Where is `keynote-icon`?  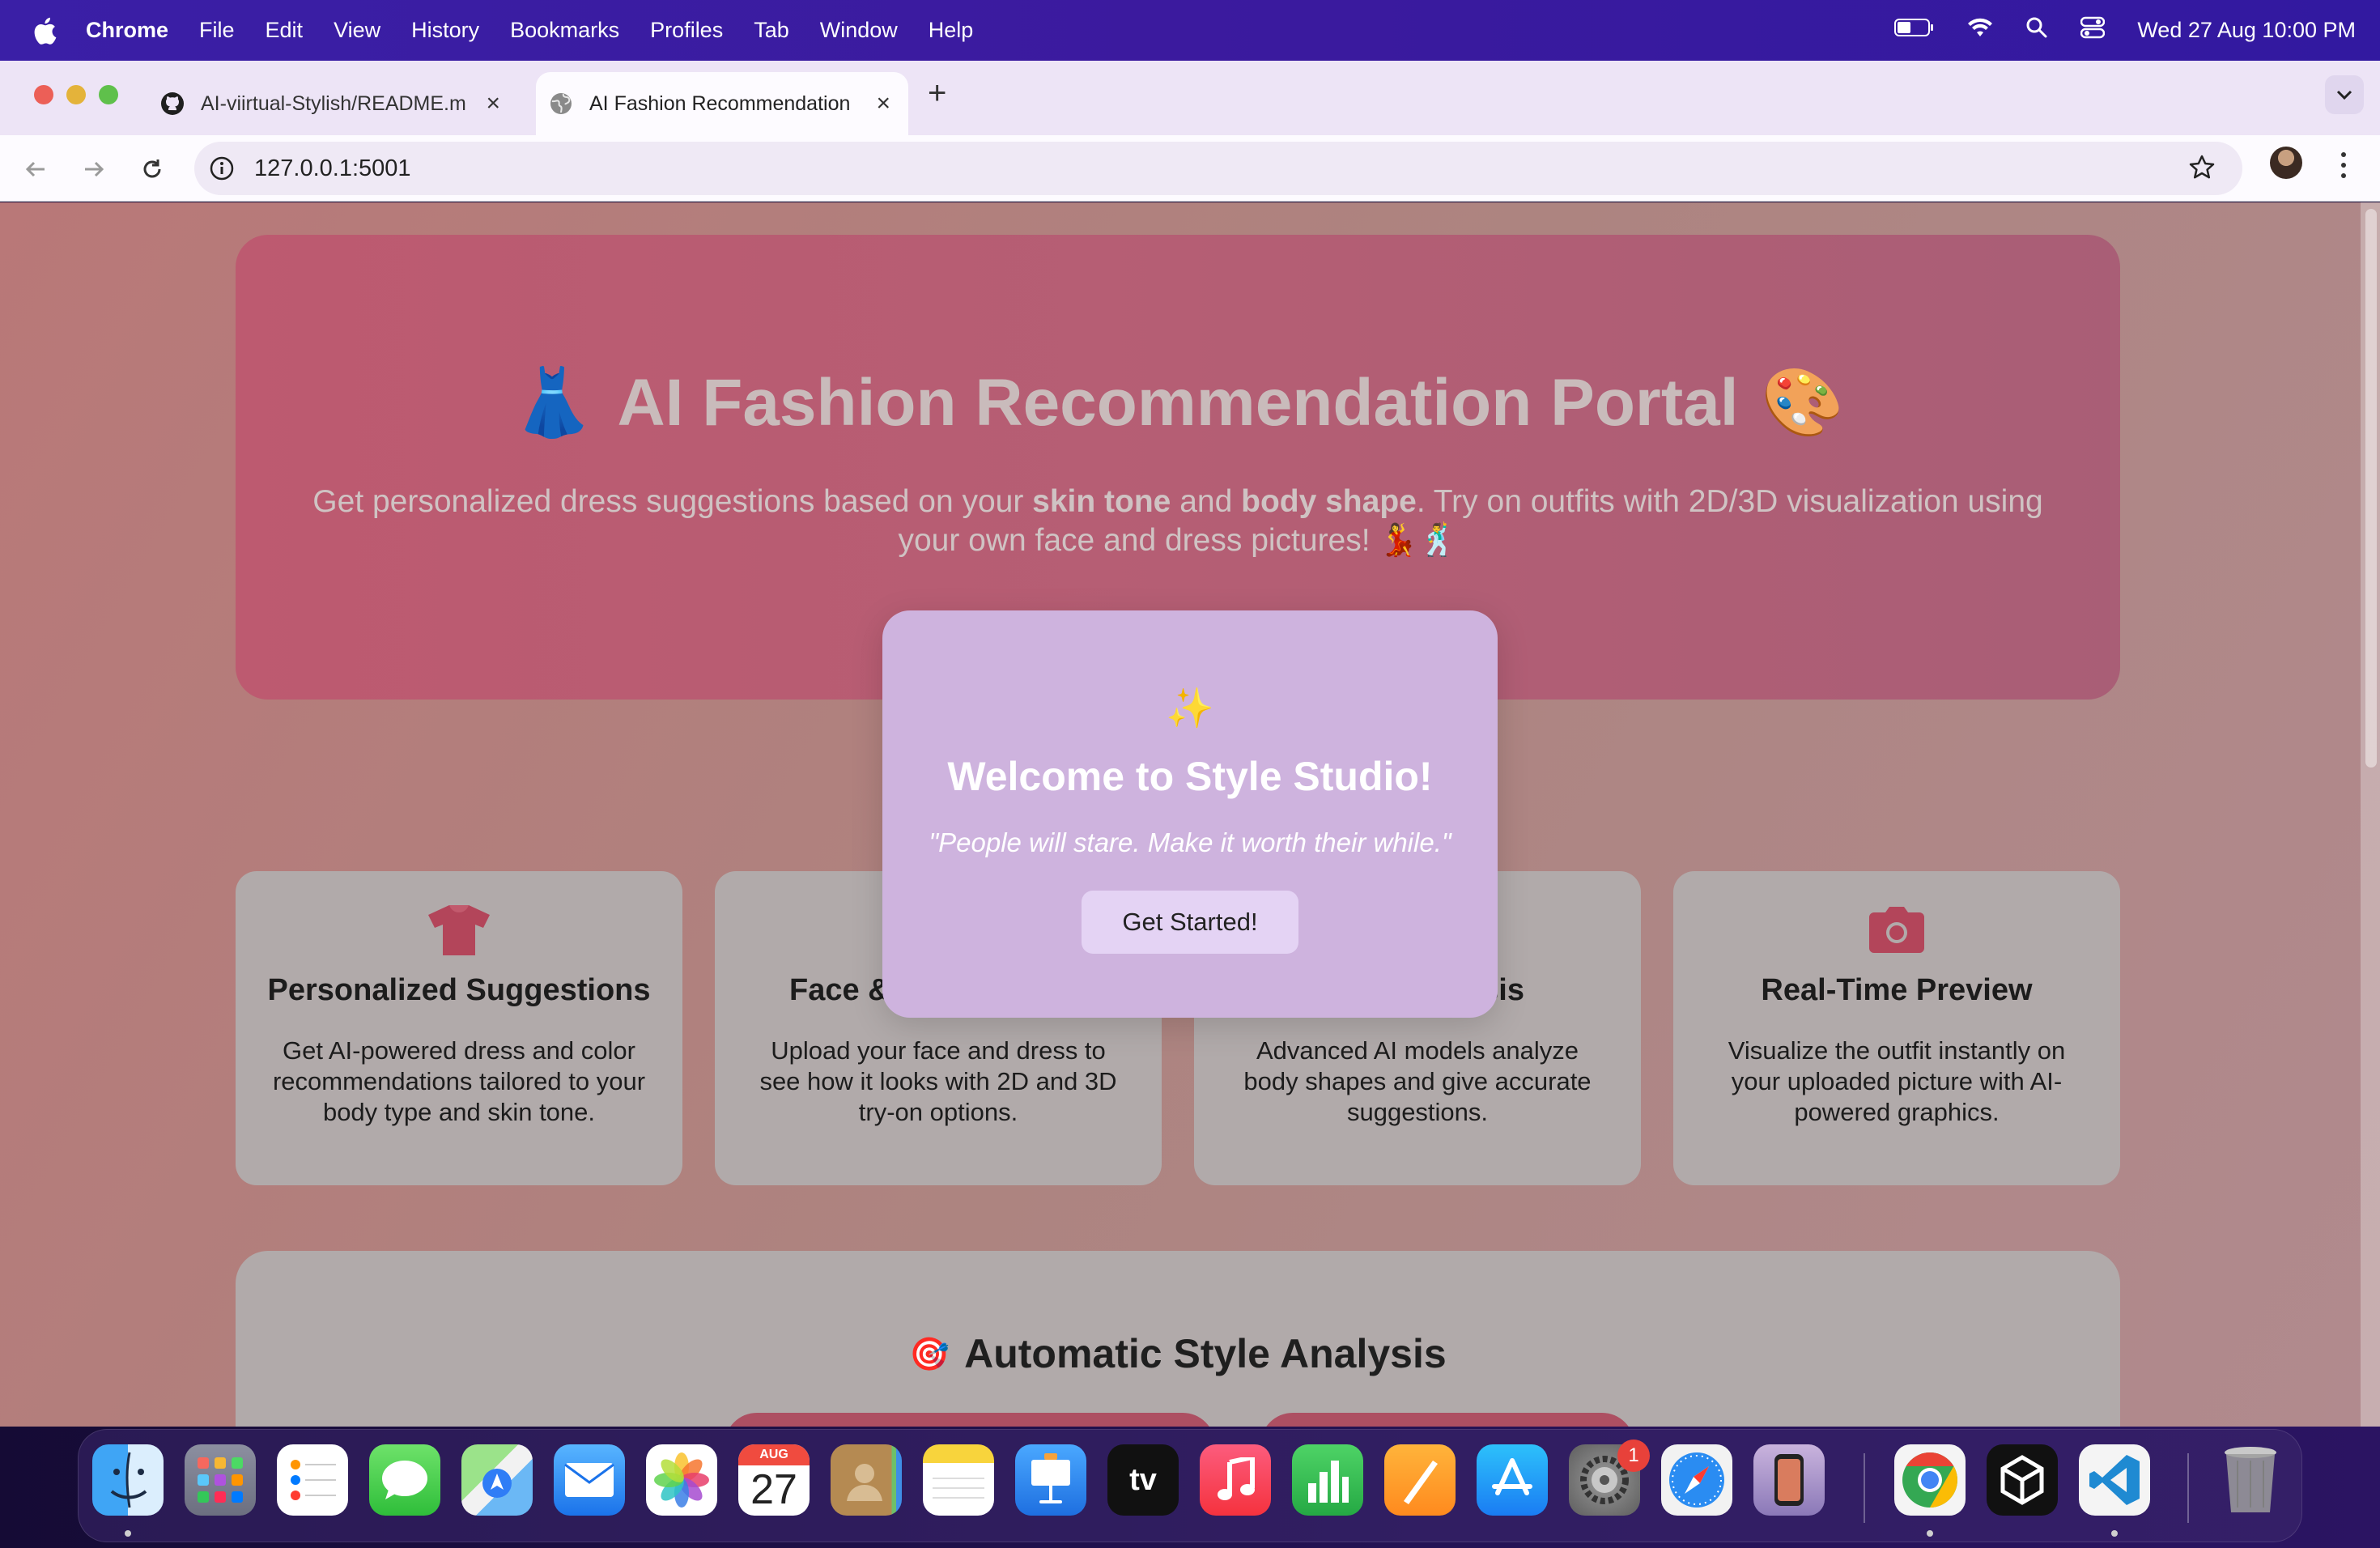 keynote-icon is located at coordinates (1050, 1480).